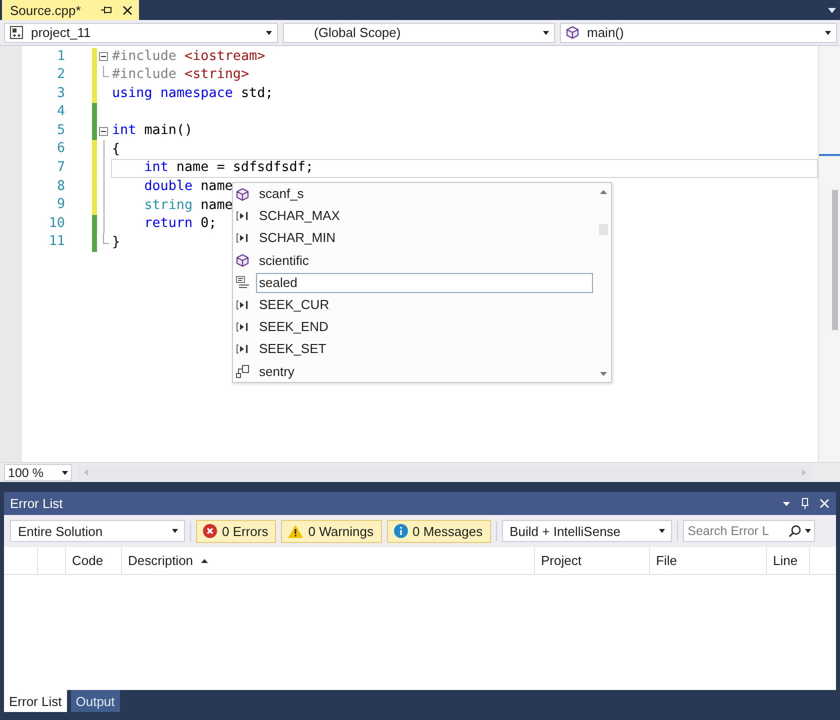 The height and width of the screenshot is (720, 840). What do you see at coordinates (152, 131) in the screenshot?
I see `code-line: int main()` at bounding box center [152, 131].